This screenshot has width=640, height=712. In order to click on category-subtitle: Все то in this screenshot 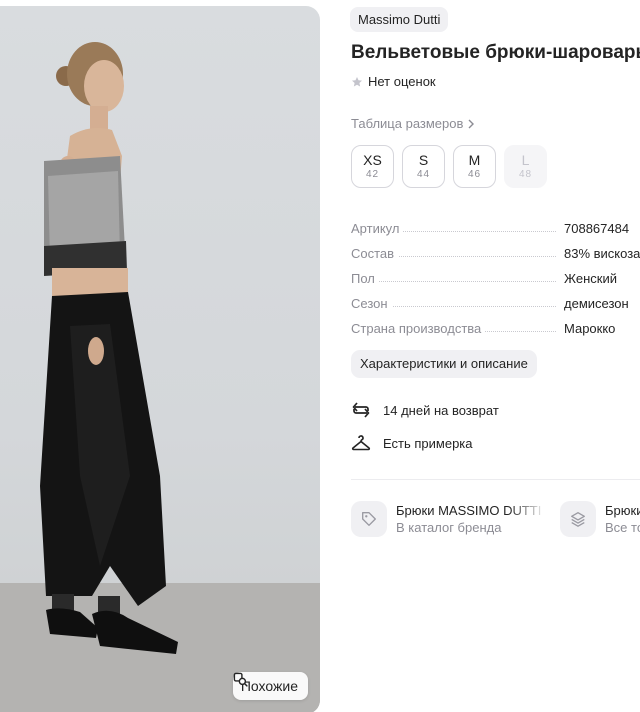, I will do `click(622, 527)`.